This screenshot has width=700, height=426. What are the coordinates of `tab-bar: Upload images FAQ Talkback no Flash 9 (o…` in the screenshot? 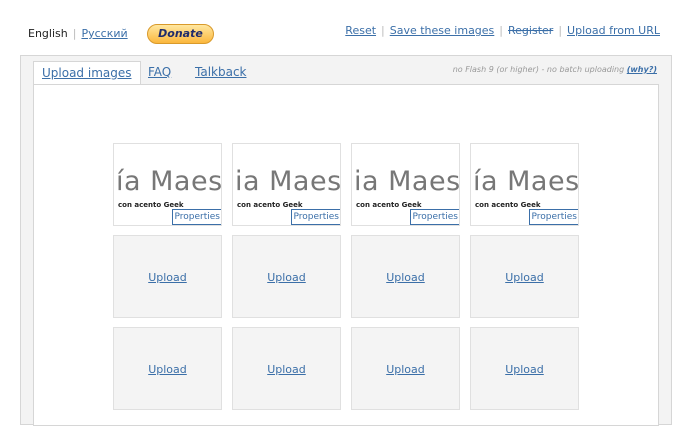 It's located at (346, 71).